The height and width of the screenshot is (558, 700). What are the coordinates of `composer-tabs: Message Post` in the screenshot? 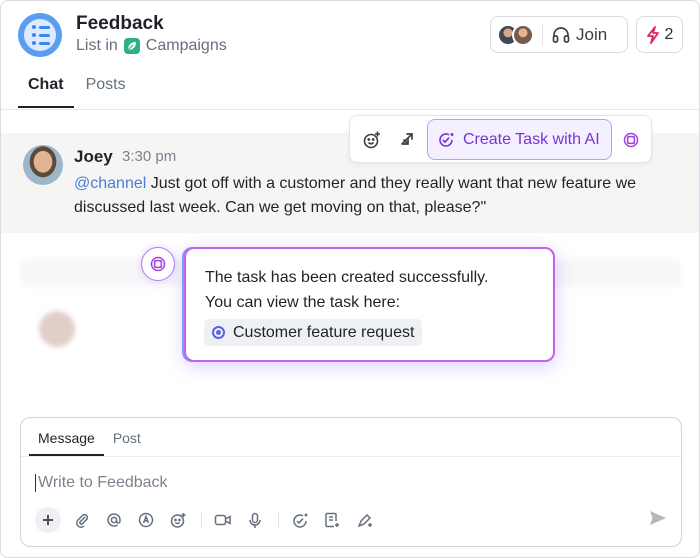 It's located at (89, 437).